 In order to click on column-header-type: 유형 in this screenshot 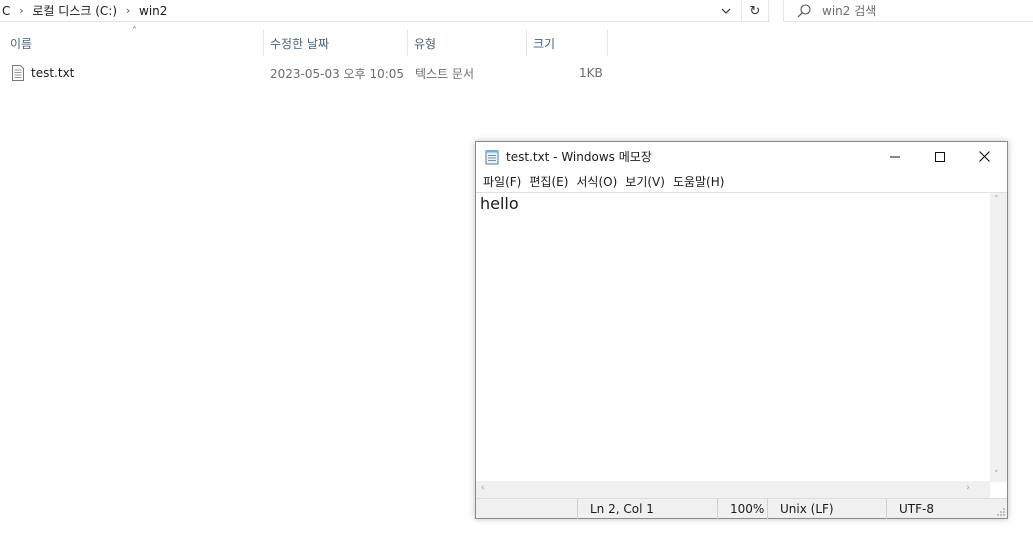, I will do `click(467, 43)`.